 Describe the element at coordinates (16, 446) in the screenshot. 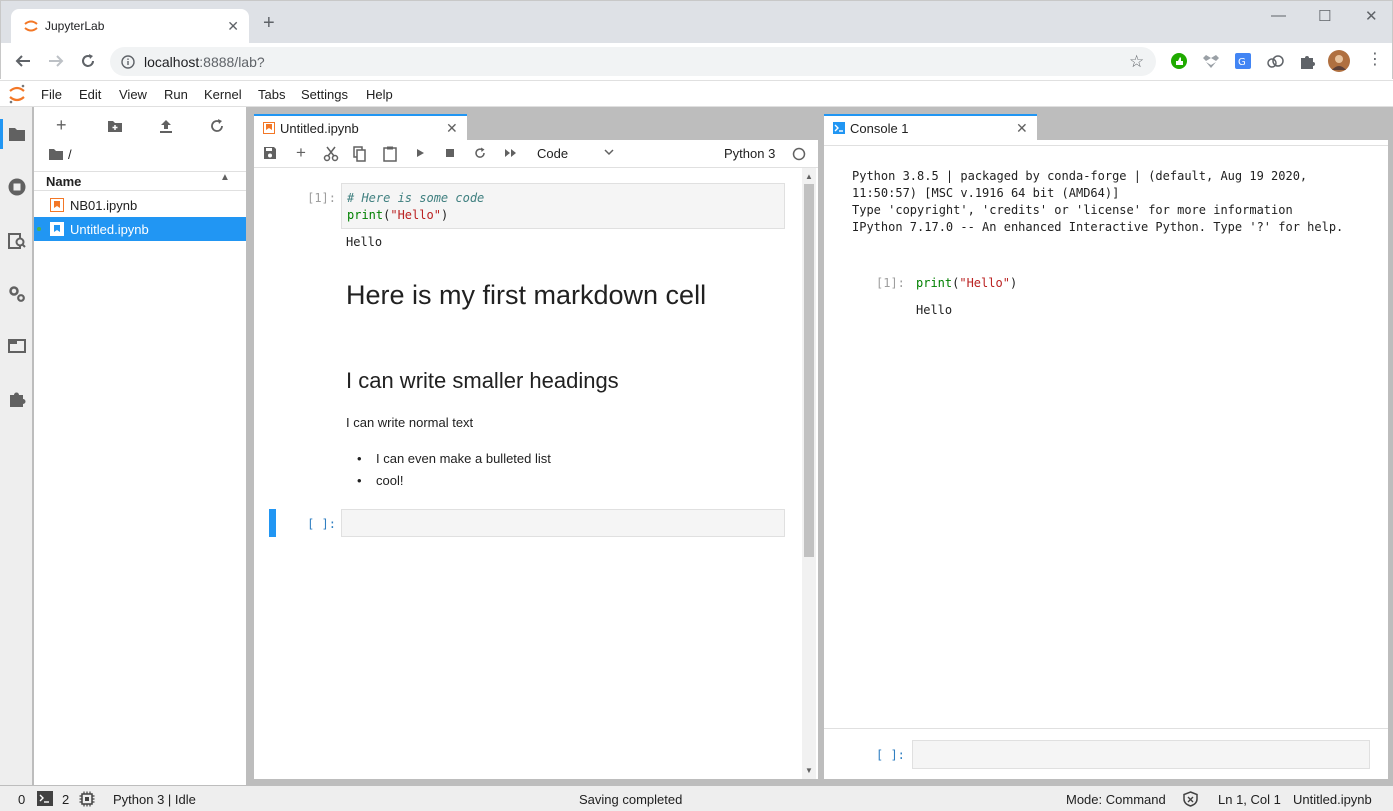

I see `left-sidebar-rail` at that location.